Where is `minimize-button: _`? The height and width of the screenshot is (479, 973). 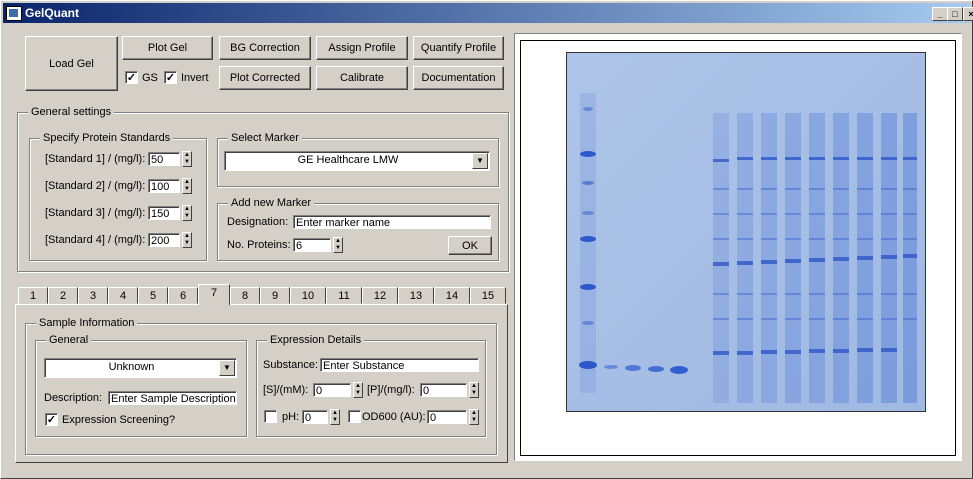
minimize-button: _ is located at coordinates (940, 14).